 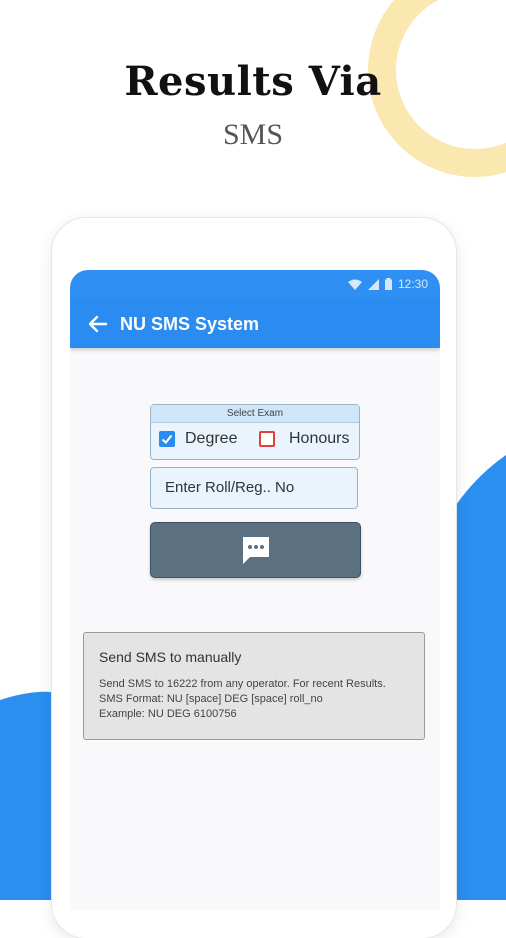 I want to click on promo-subtitle: SMS, so click(x=253, y=134).